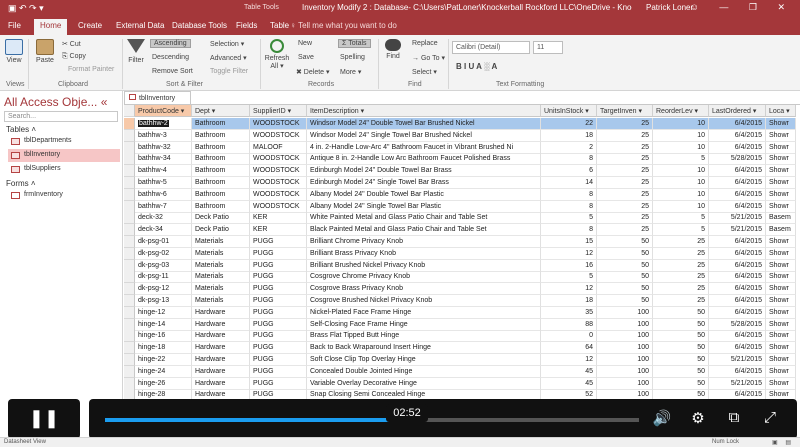 This screenshot has width=800, height=447. What do you see at coordinates (569, 111) in the screenshot?
I see `col-unitsinstock-header: UnitsInStock ▾` at bounding box center [569, 111].